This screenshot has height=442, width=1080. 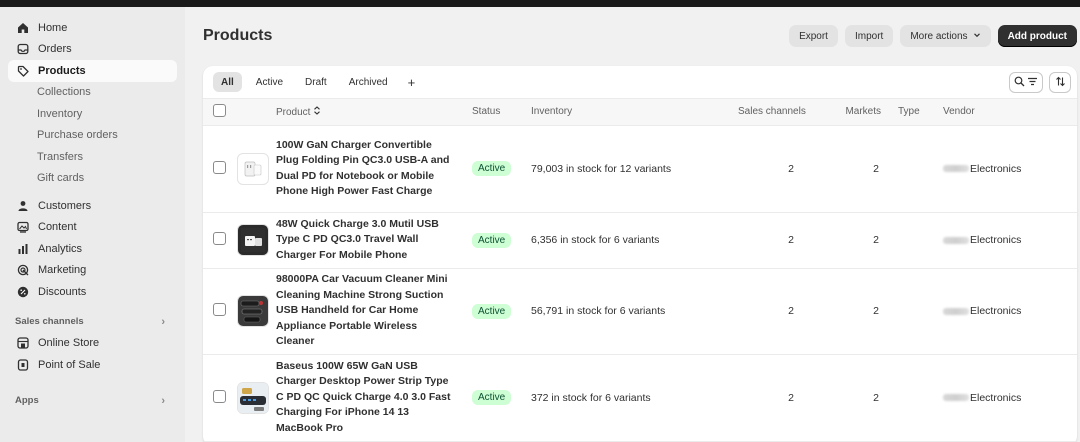 I want to click on sidebar-item-label: Discounts, so click(x=62, y=291).